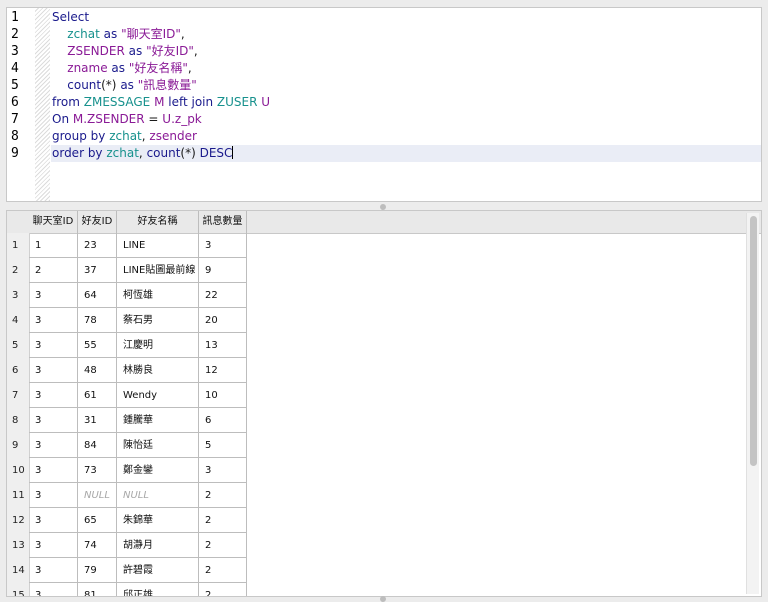 The width and height of the screenshot is (768, 602). Describe the element at coordinates (97, 395) in the screenshot. I see `table-cell: 61` at that location.